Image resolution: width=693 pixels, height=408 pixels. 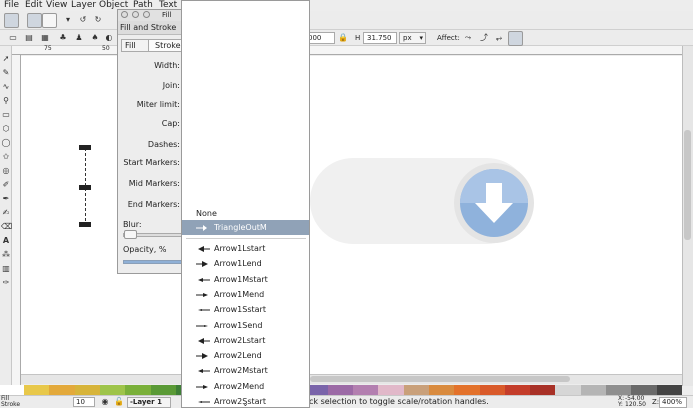 I want to click on zoom-tool-icon: ⚲, so click(x=6, y=101).